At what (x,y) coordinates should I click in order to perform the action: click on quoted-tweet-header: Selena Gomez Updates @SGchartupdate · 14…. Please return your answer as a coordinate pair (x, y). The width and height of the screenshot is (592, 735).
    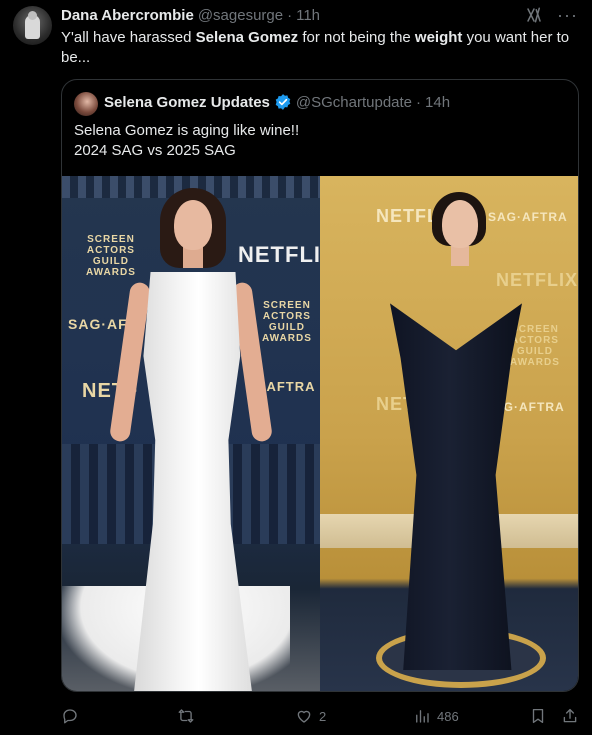
    Looking at the image, I should click on (277, 102).